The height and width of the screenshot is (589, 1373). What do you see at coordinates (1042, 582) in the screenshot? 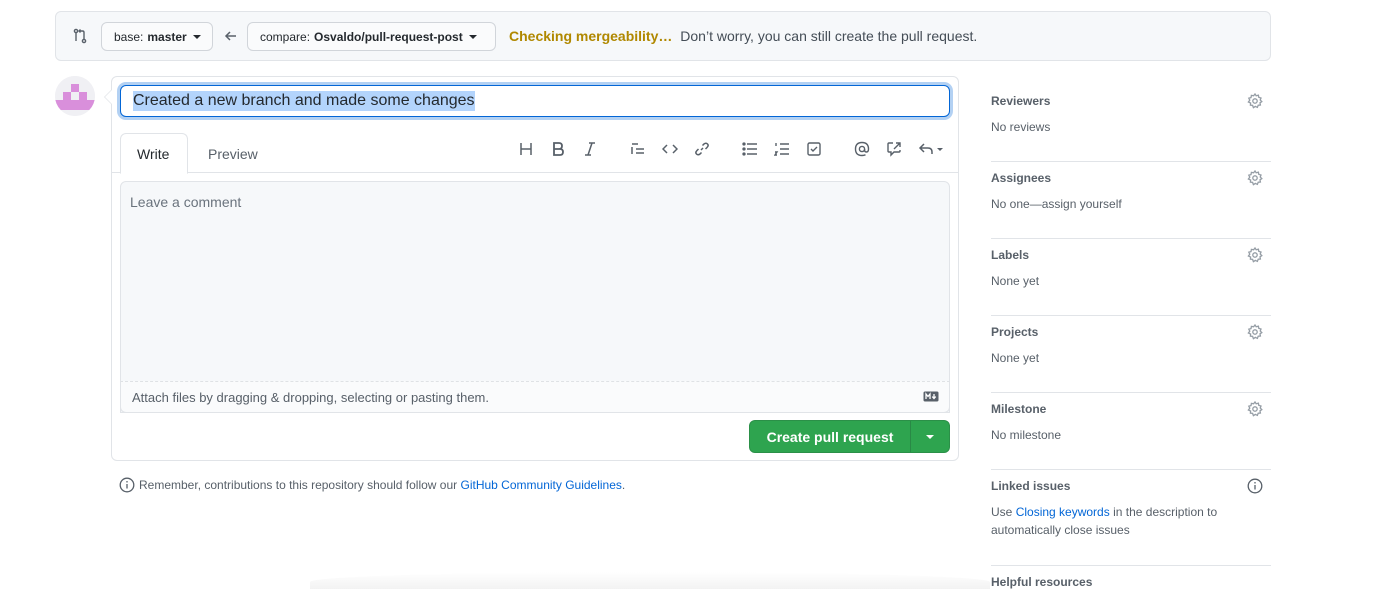
I see `helpful-resources-title: Helpful resources` at bounding box center [1042, 582].